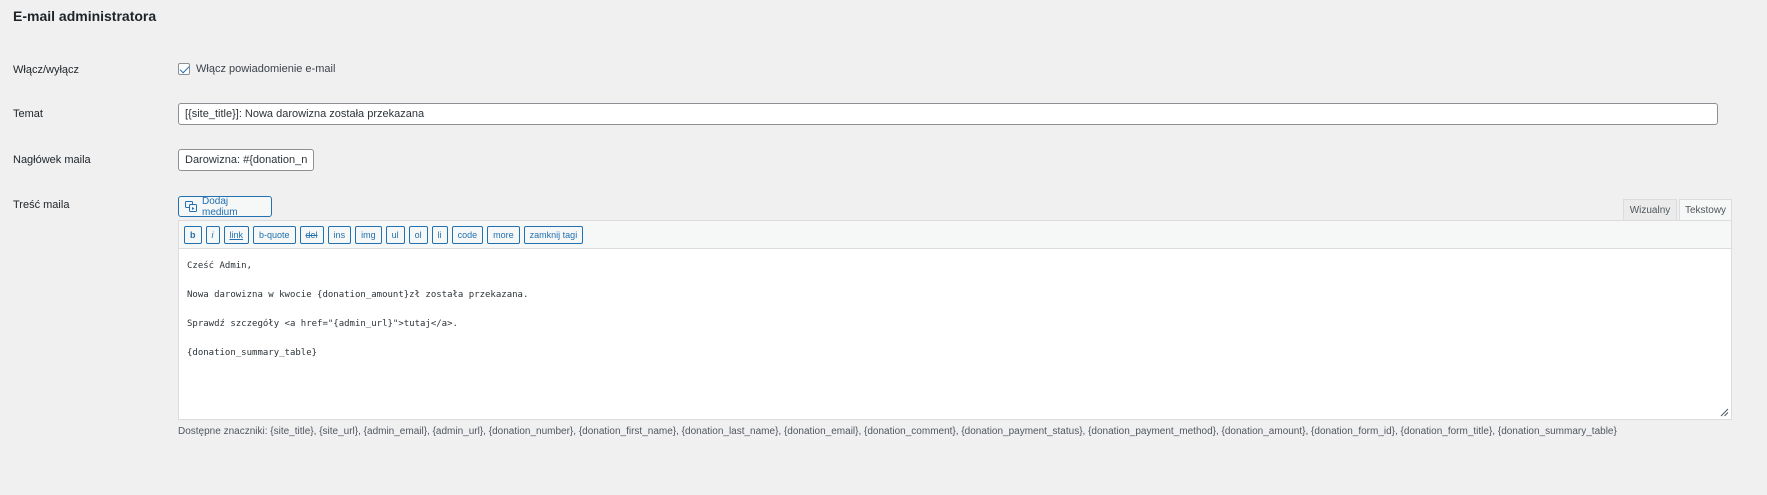  Describe the element at coordinates (503, 234) in the screenshot. I see `quicktag-more-button: more` at that location.